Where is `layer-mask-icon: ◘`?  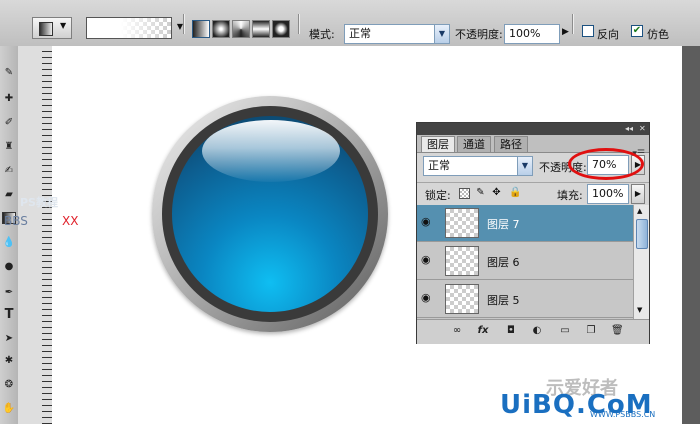 layer-mask-icon: ◘ is located at coordinates (511, 331).